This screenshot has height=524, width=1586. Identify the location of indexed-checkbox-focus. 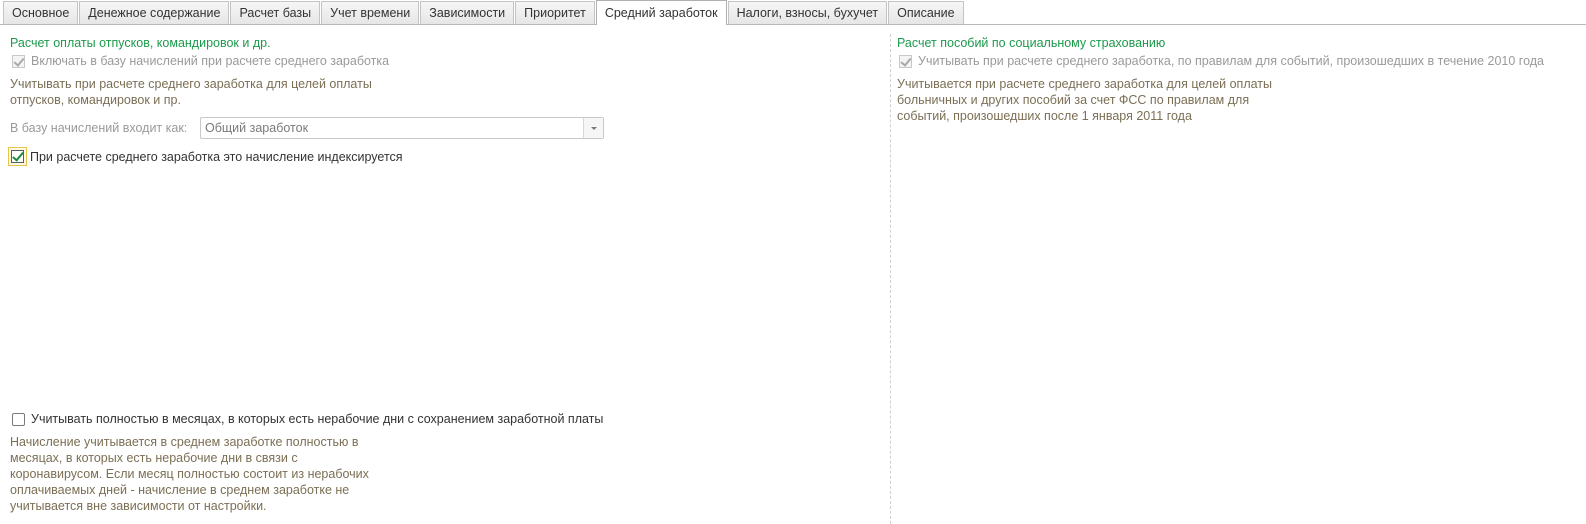
(17, 156).